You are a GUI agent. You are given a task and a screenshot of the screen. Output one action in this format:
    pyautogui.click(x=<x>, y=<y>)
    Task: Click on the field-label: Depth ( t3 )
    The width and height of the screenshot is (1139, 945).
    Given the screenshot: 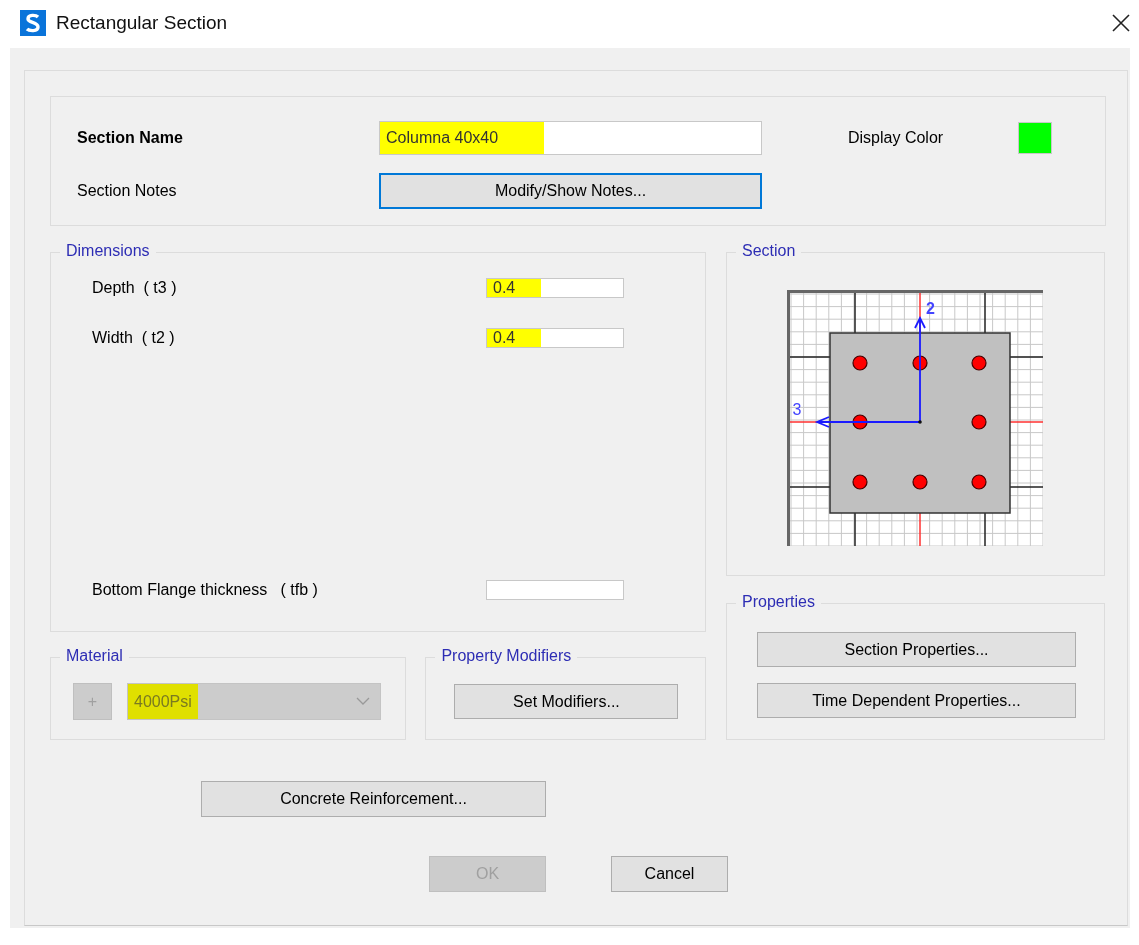 What is the action you would take?
    pyautogui.click(x=135, y=288)
    